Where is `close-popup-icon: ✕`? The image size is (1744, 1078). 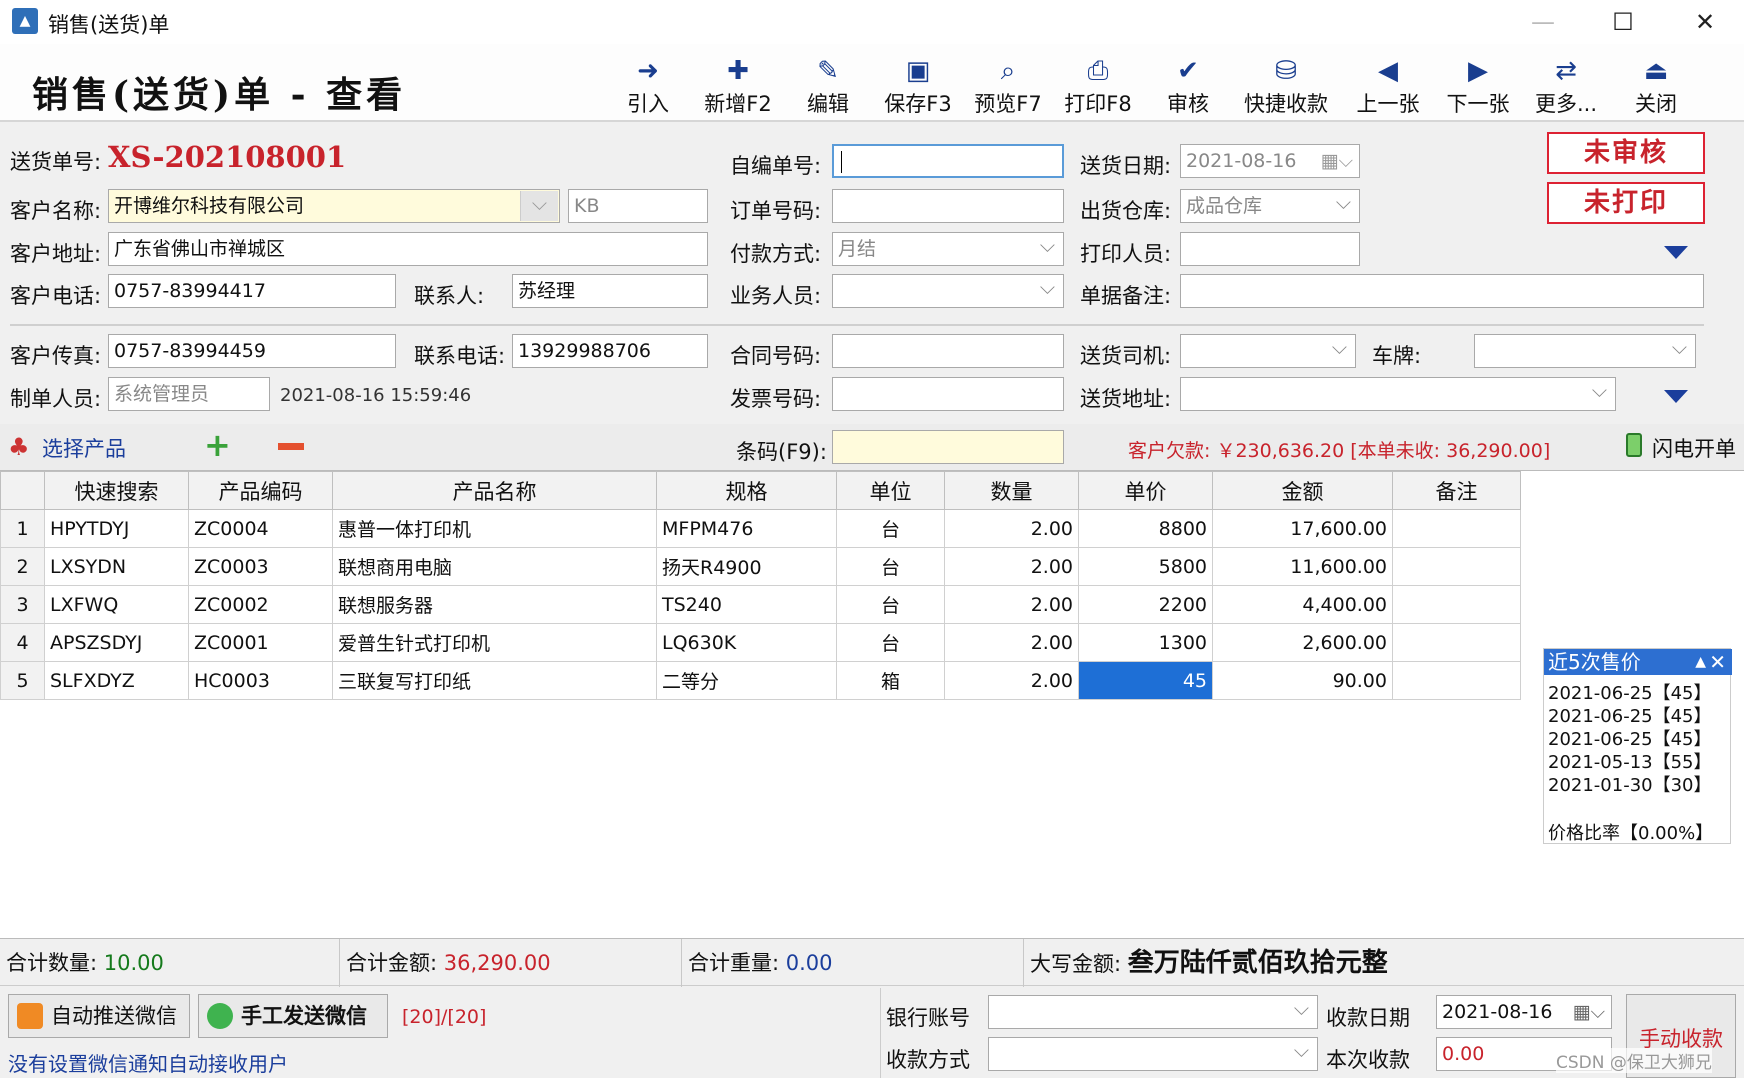
close-popup-icon: ✕ is located at coordinates (1717, 662).